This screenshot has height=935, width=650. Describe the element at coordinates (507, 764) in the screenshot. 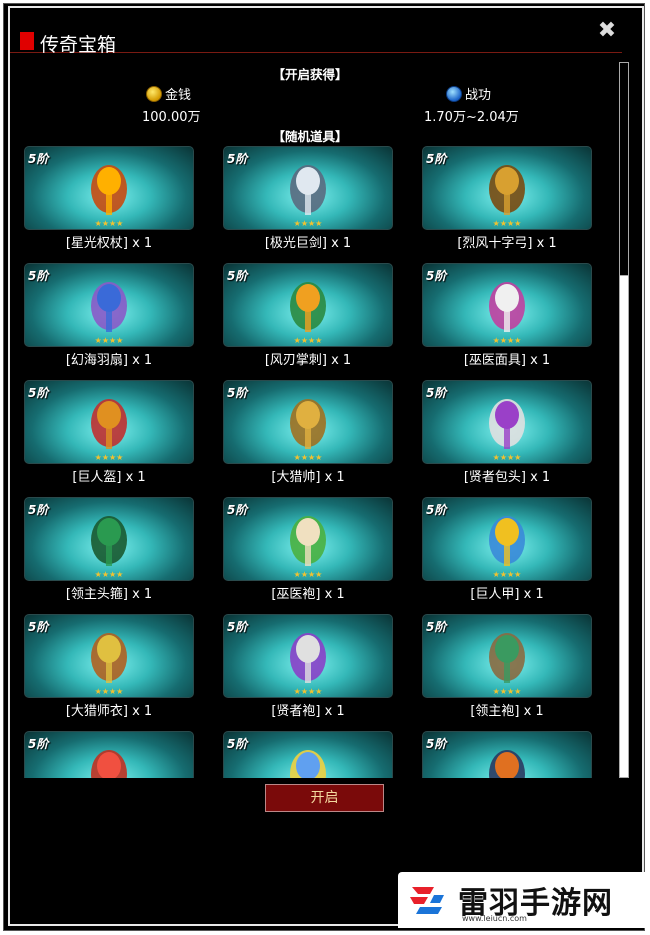

I see `banner-icon` at that location.